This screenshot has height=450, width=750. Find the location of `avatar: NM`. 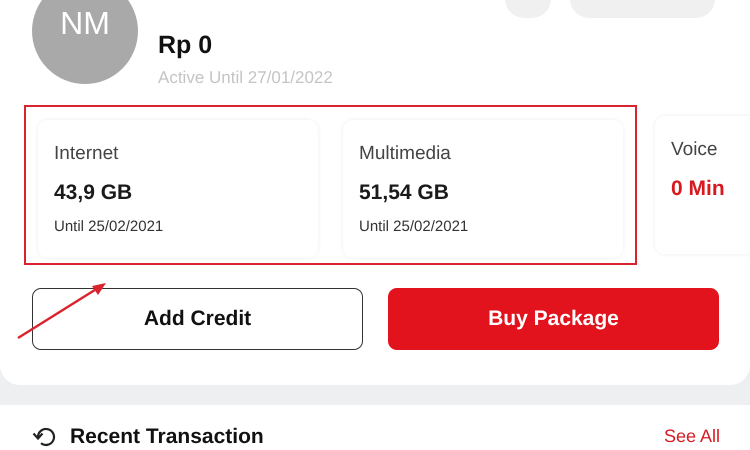

avatar: NM is located at coordinates (85, 42).